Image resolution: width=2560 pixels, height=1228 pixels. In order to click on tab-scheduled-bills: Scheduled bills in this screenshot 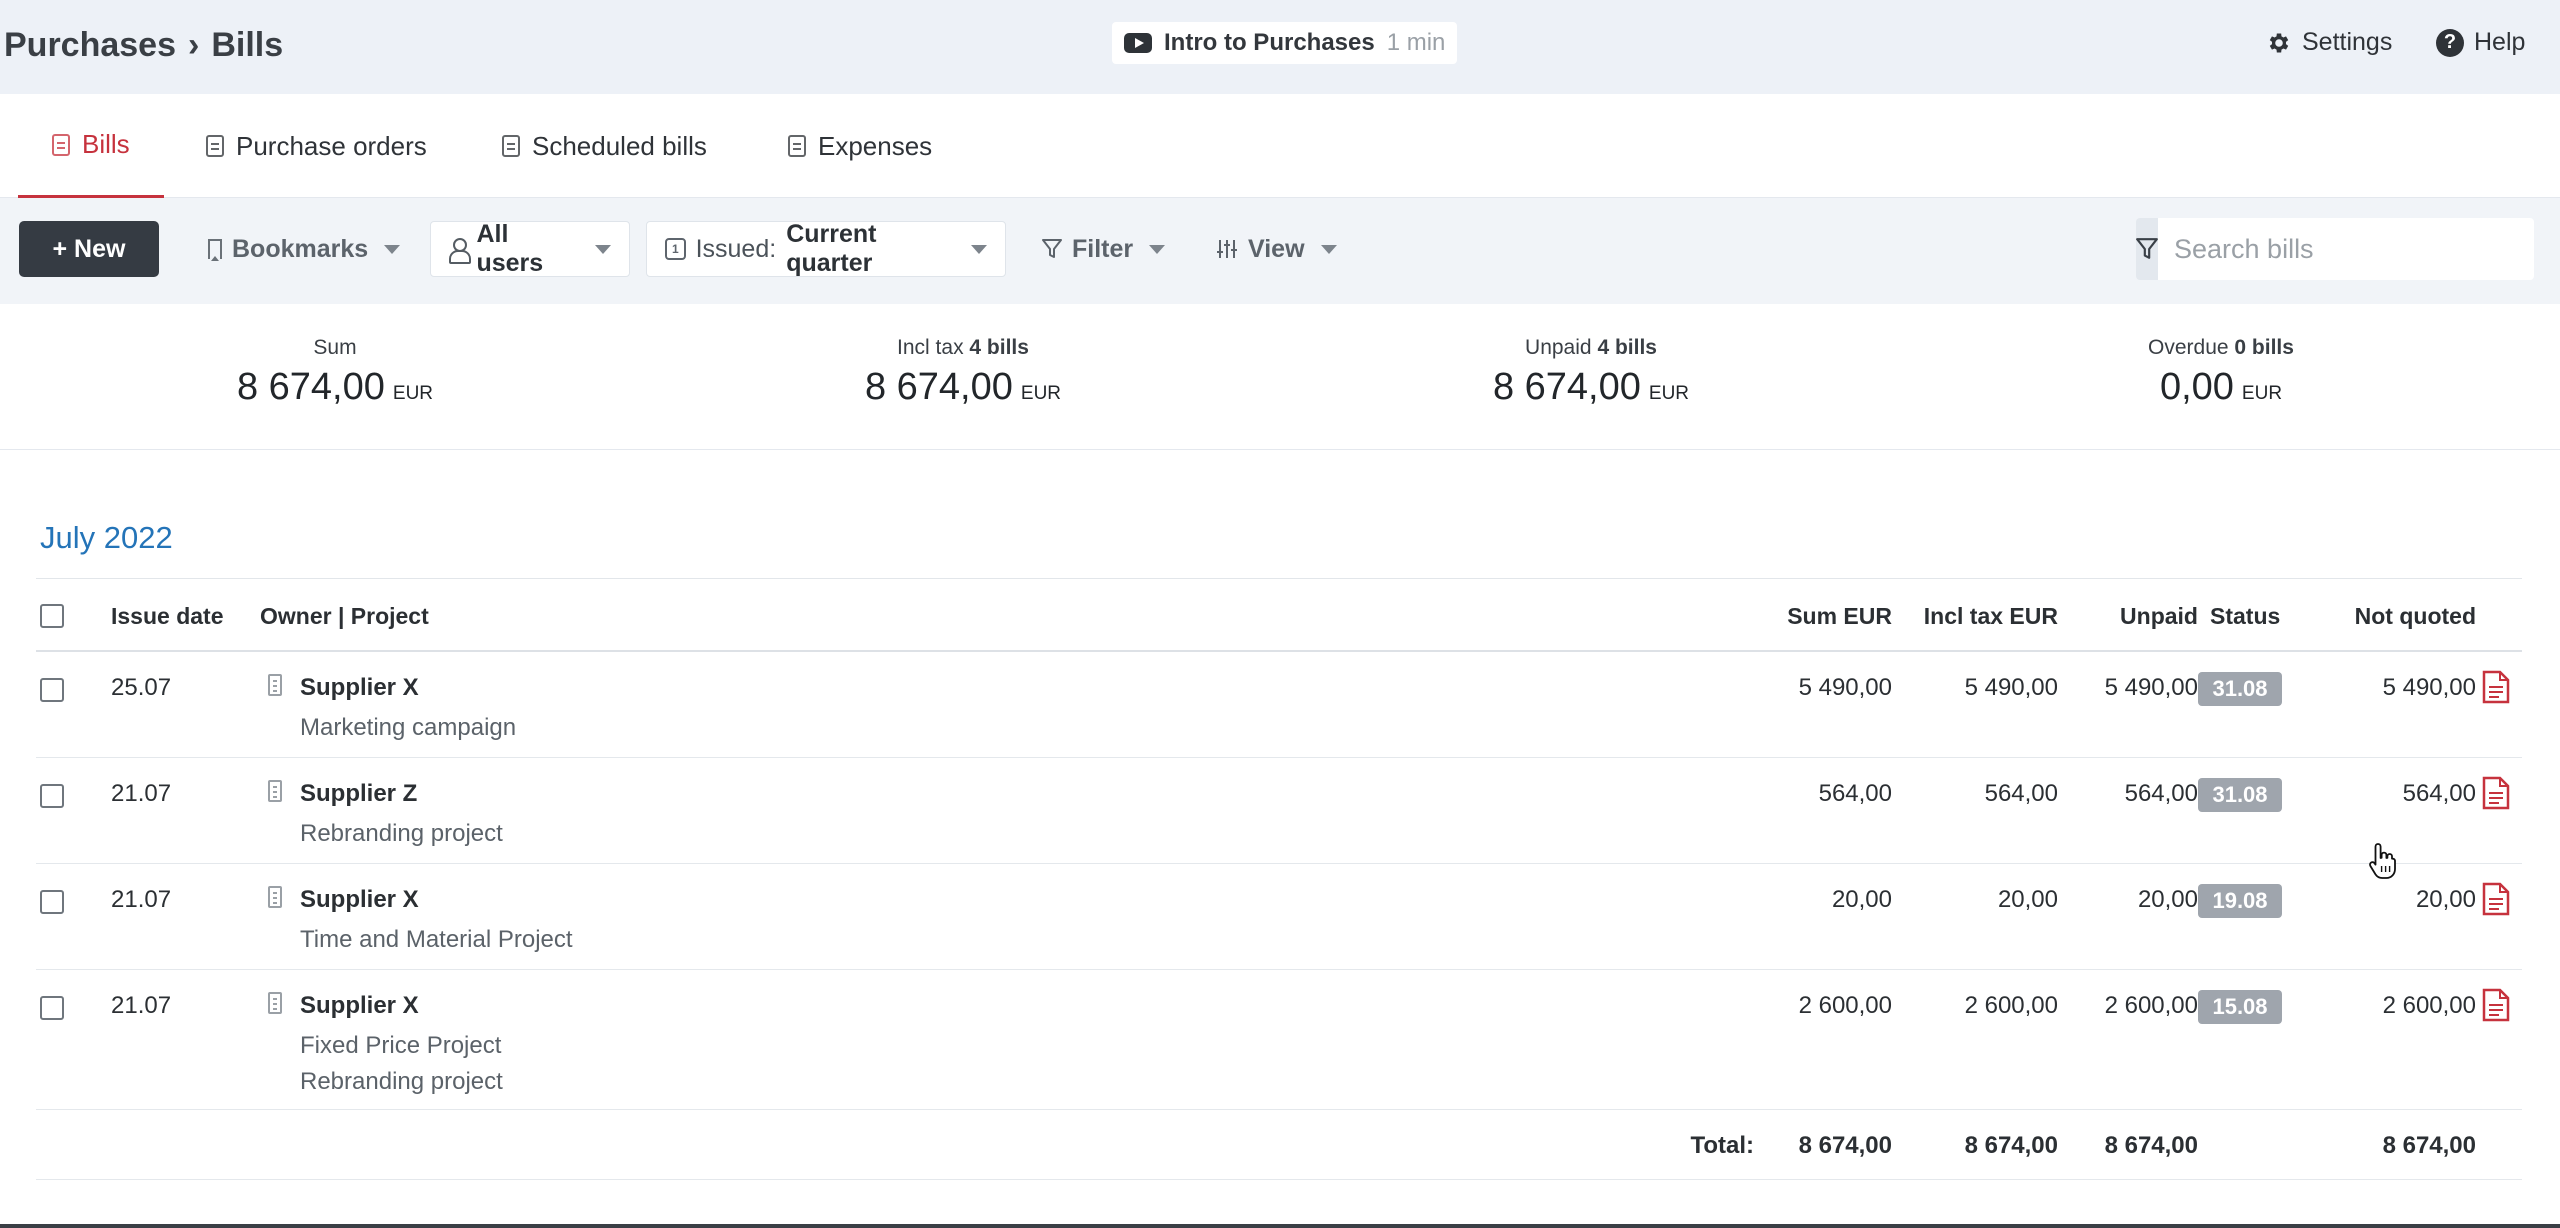, I will do `click(604, 146)`.